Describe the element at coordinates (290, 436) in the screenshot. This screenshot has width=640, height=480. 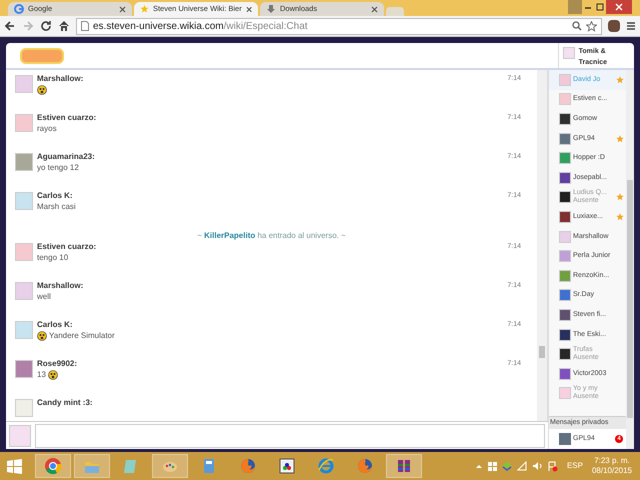
I see `message-input` at that location.